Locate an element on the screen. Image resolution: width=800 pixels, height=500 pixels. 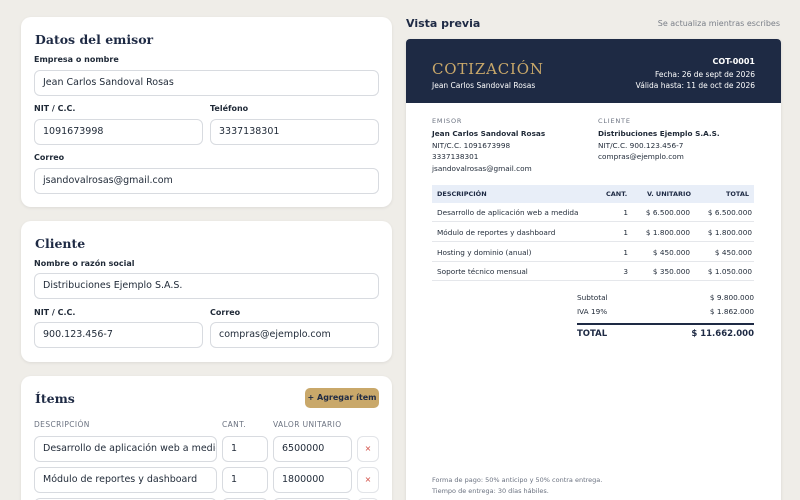
row-unit-value: $ 350.000 is located at coordinates (671, 271).